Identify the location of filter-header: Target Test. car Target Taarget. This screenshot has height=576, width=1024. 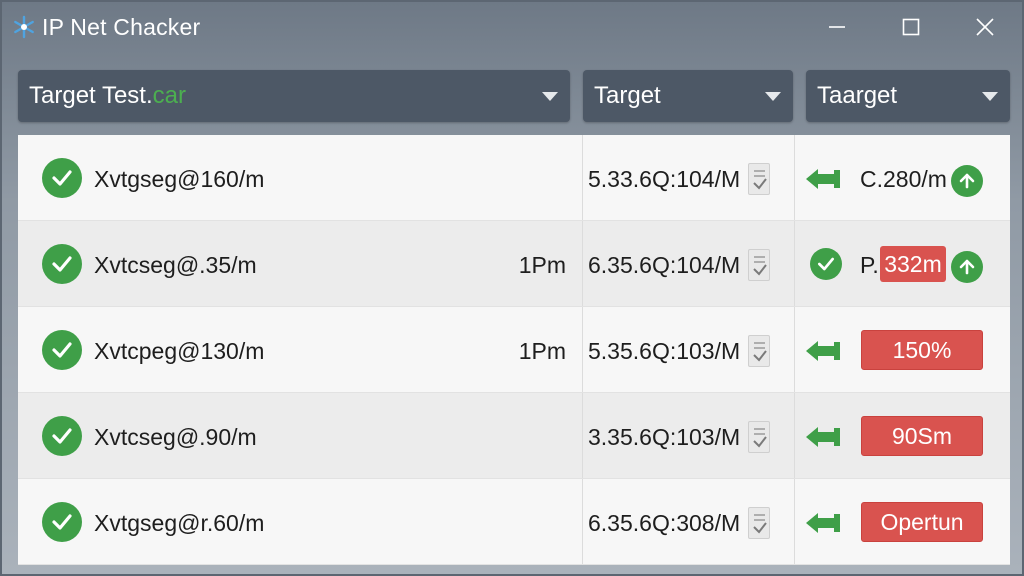
(514, 96).